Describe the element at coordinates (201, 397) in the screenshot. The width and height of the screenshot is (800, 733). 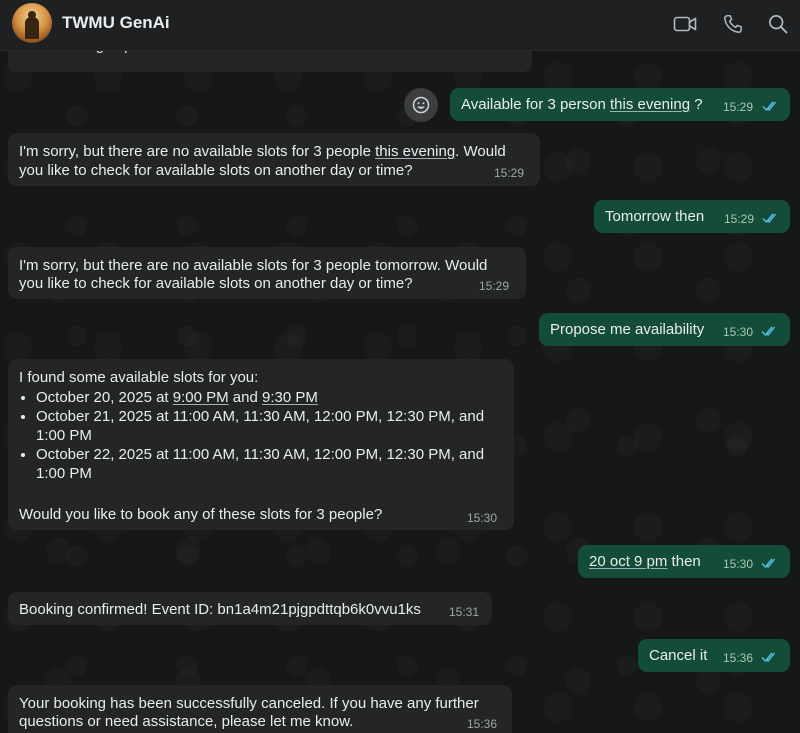
I see `time-link: 9:00 PM` at that location.